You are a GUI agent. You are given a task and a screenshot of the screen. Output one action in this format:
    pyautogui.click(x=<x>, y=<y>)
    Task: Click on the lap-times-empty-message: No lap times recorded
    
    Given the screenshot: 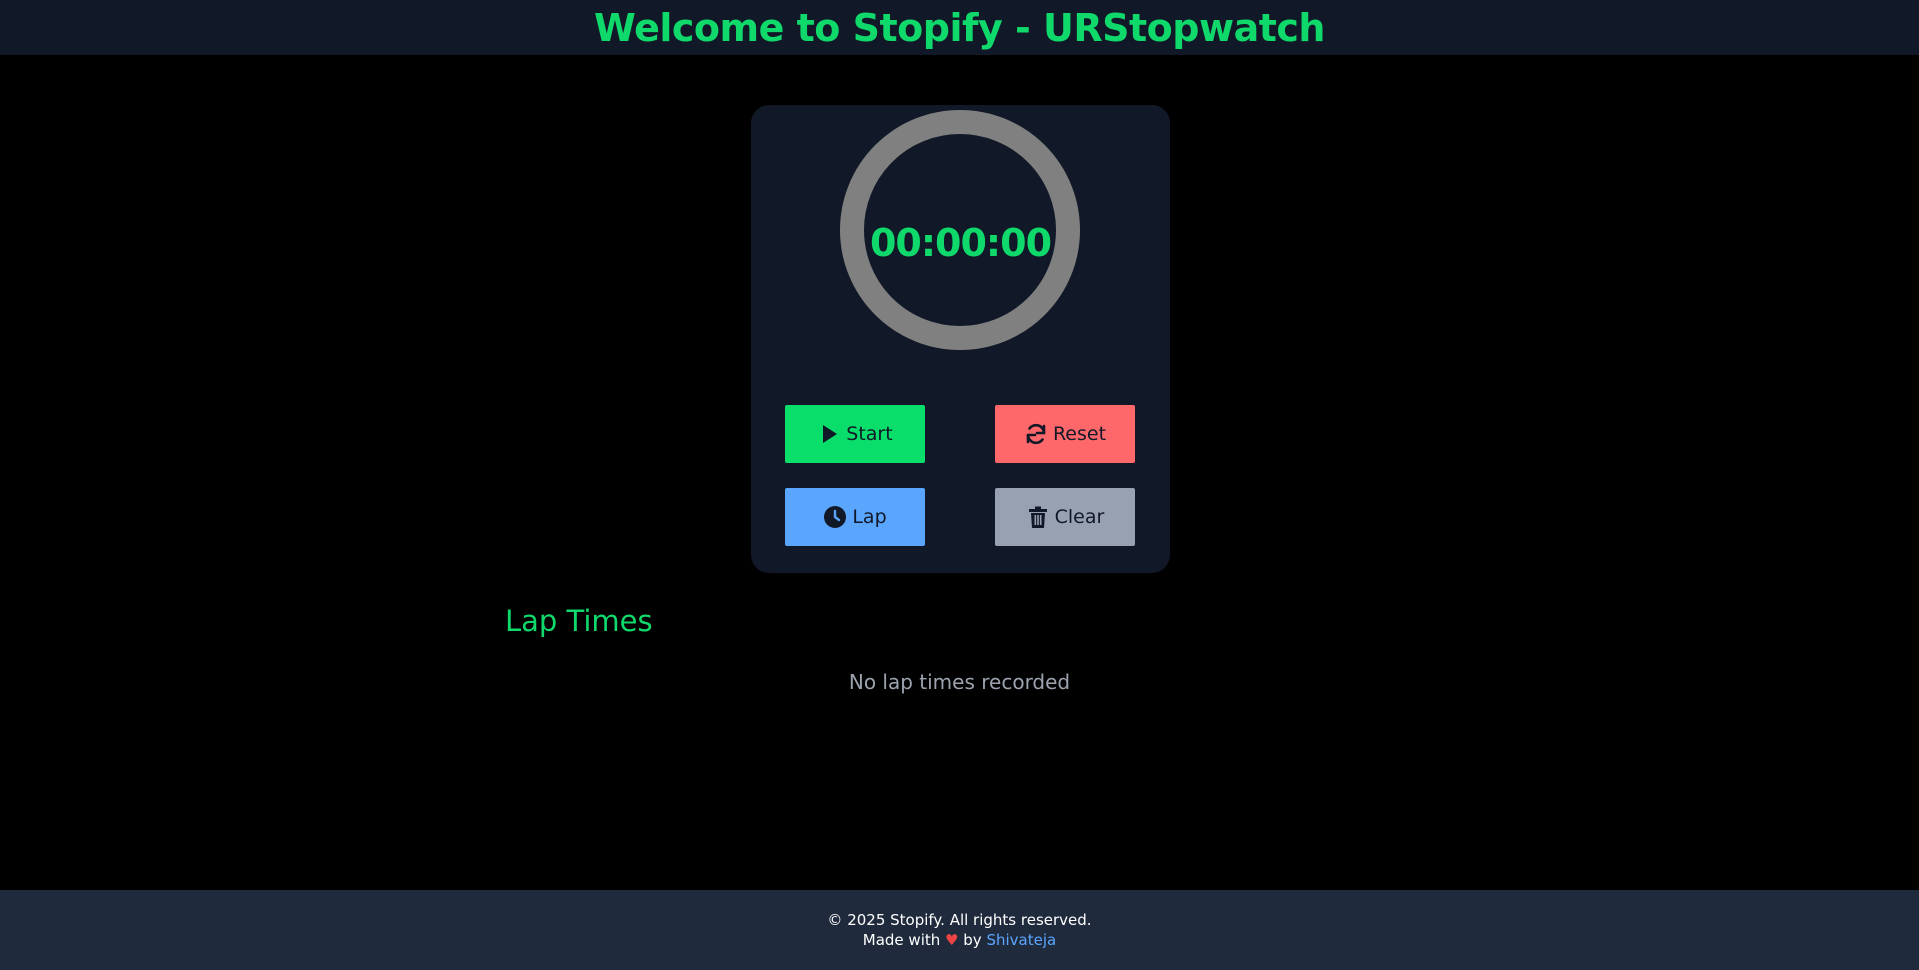 What is the action you would take?
    pyautogui.click(x=959, y=682)
    